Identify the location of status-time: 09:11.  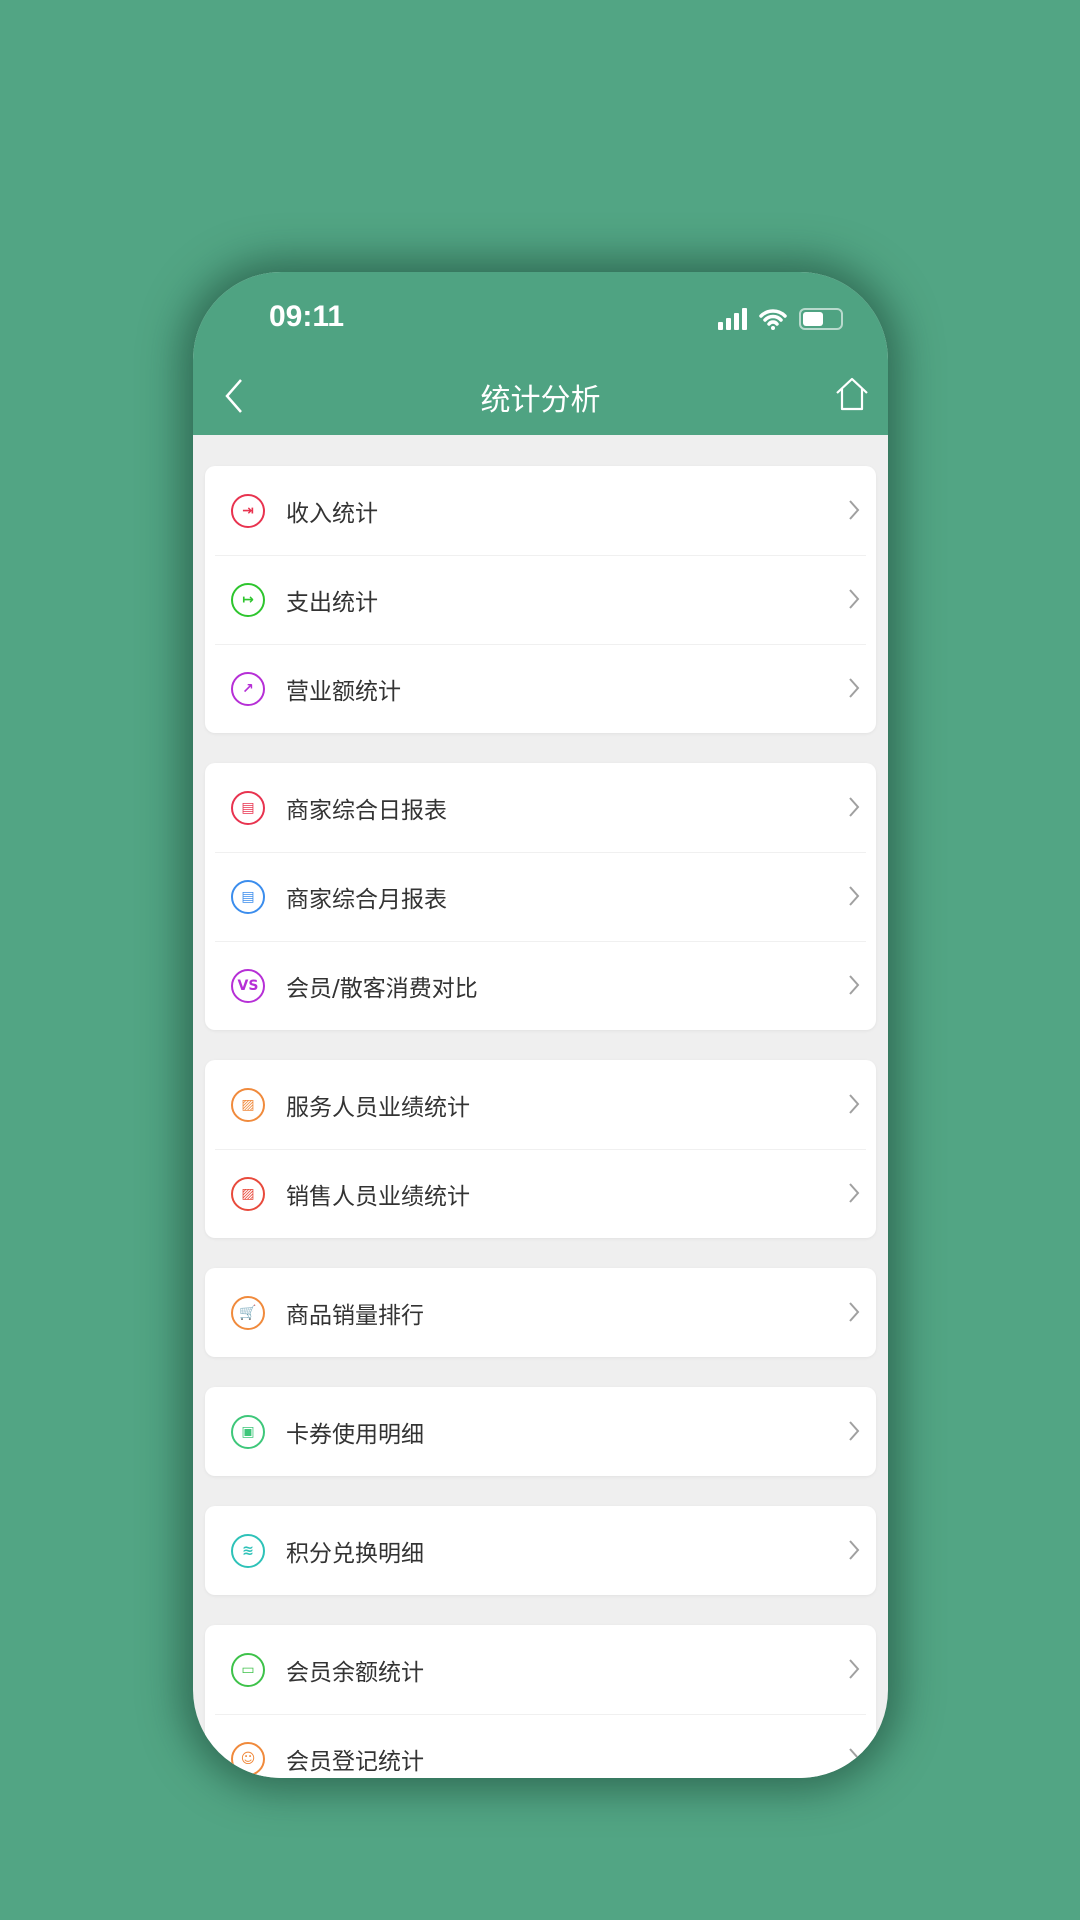
(307, 316).